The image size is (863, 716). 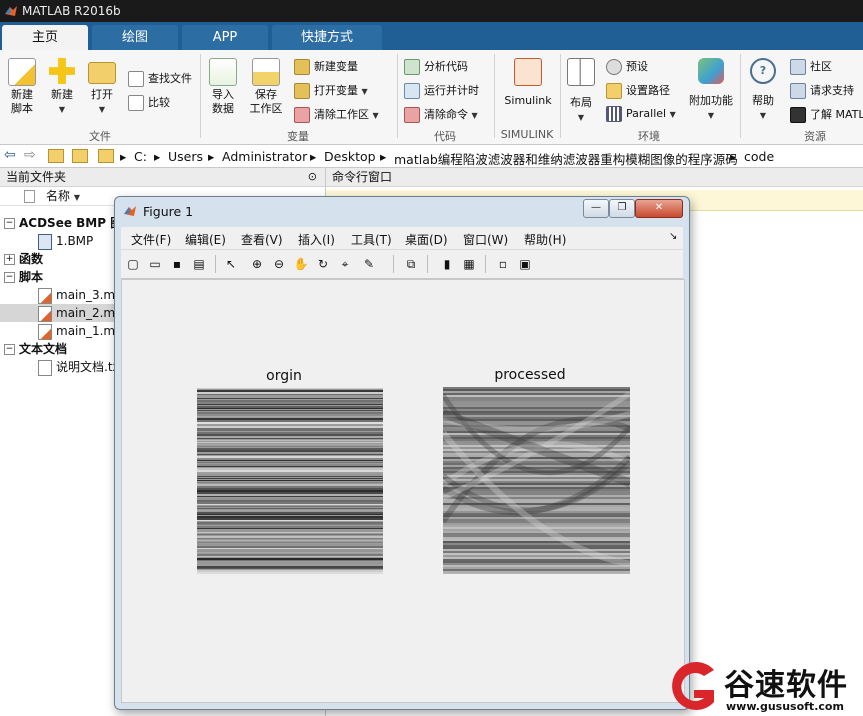 What do you see at coordinates (762, 686) in the screenshot?
I see `watermark: 谷速软件 www.gususoft.com` at bounding box center [762, 686].